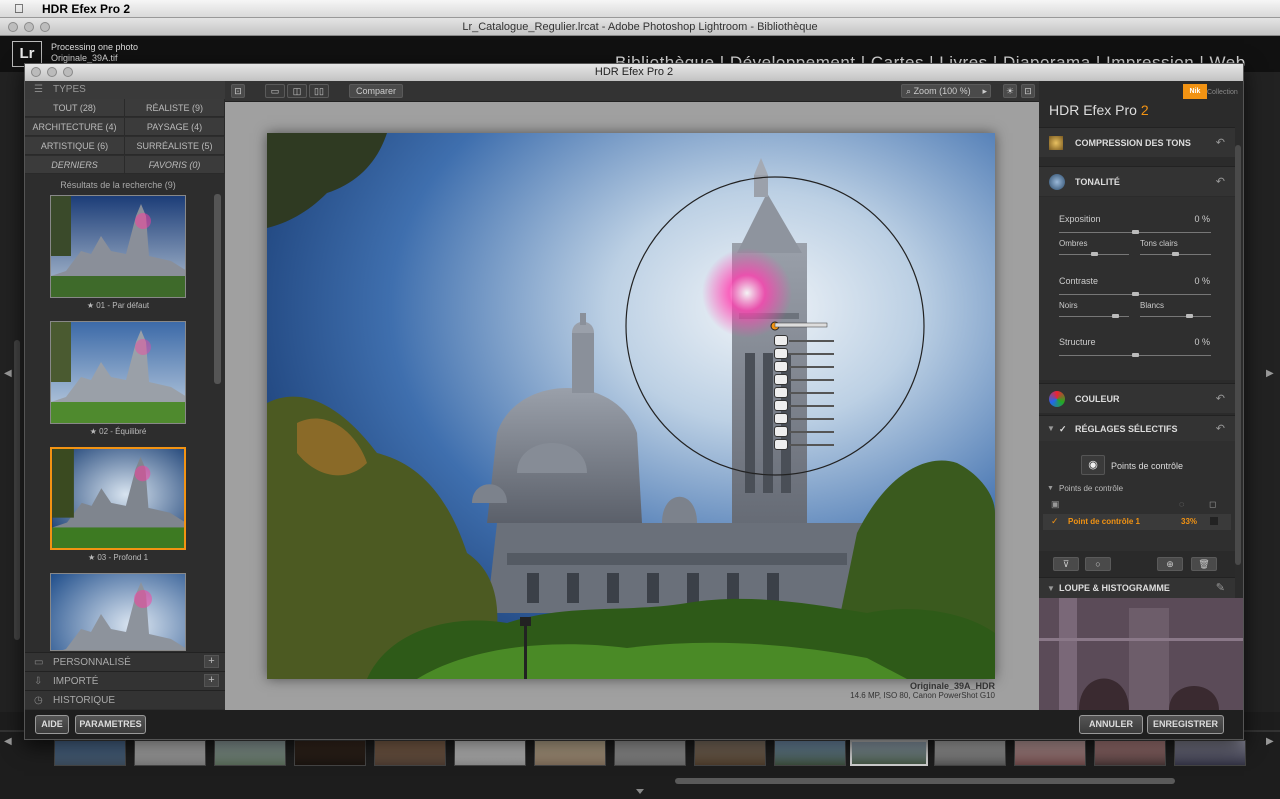  I want to click on cp-slider-ti, so click(811, 432).